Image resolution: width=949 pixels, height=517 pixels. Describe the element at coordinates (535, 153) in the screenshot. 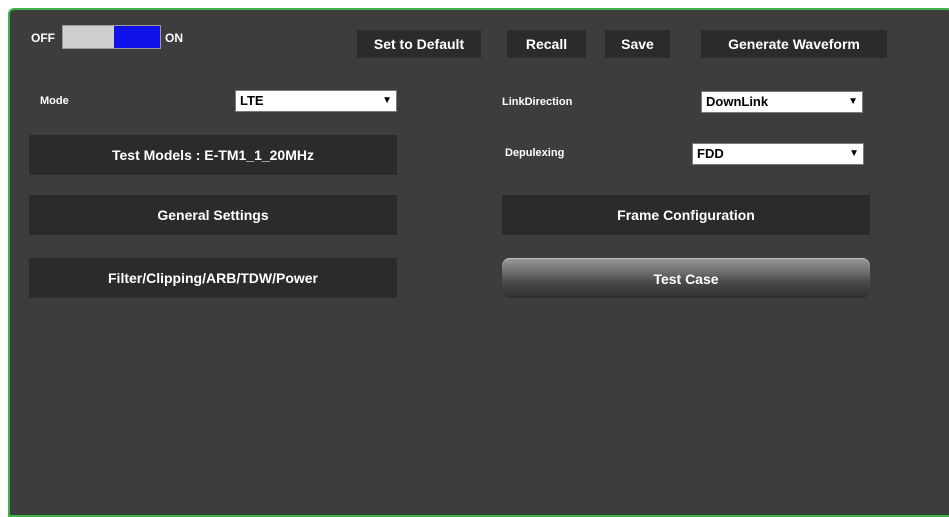

I see `duplexing-label: Depulexing` at that location.